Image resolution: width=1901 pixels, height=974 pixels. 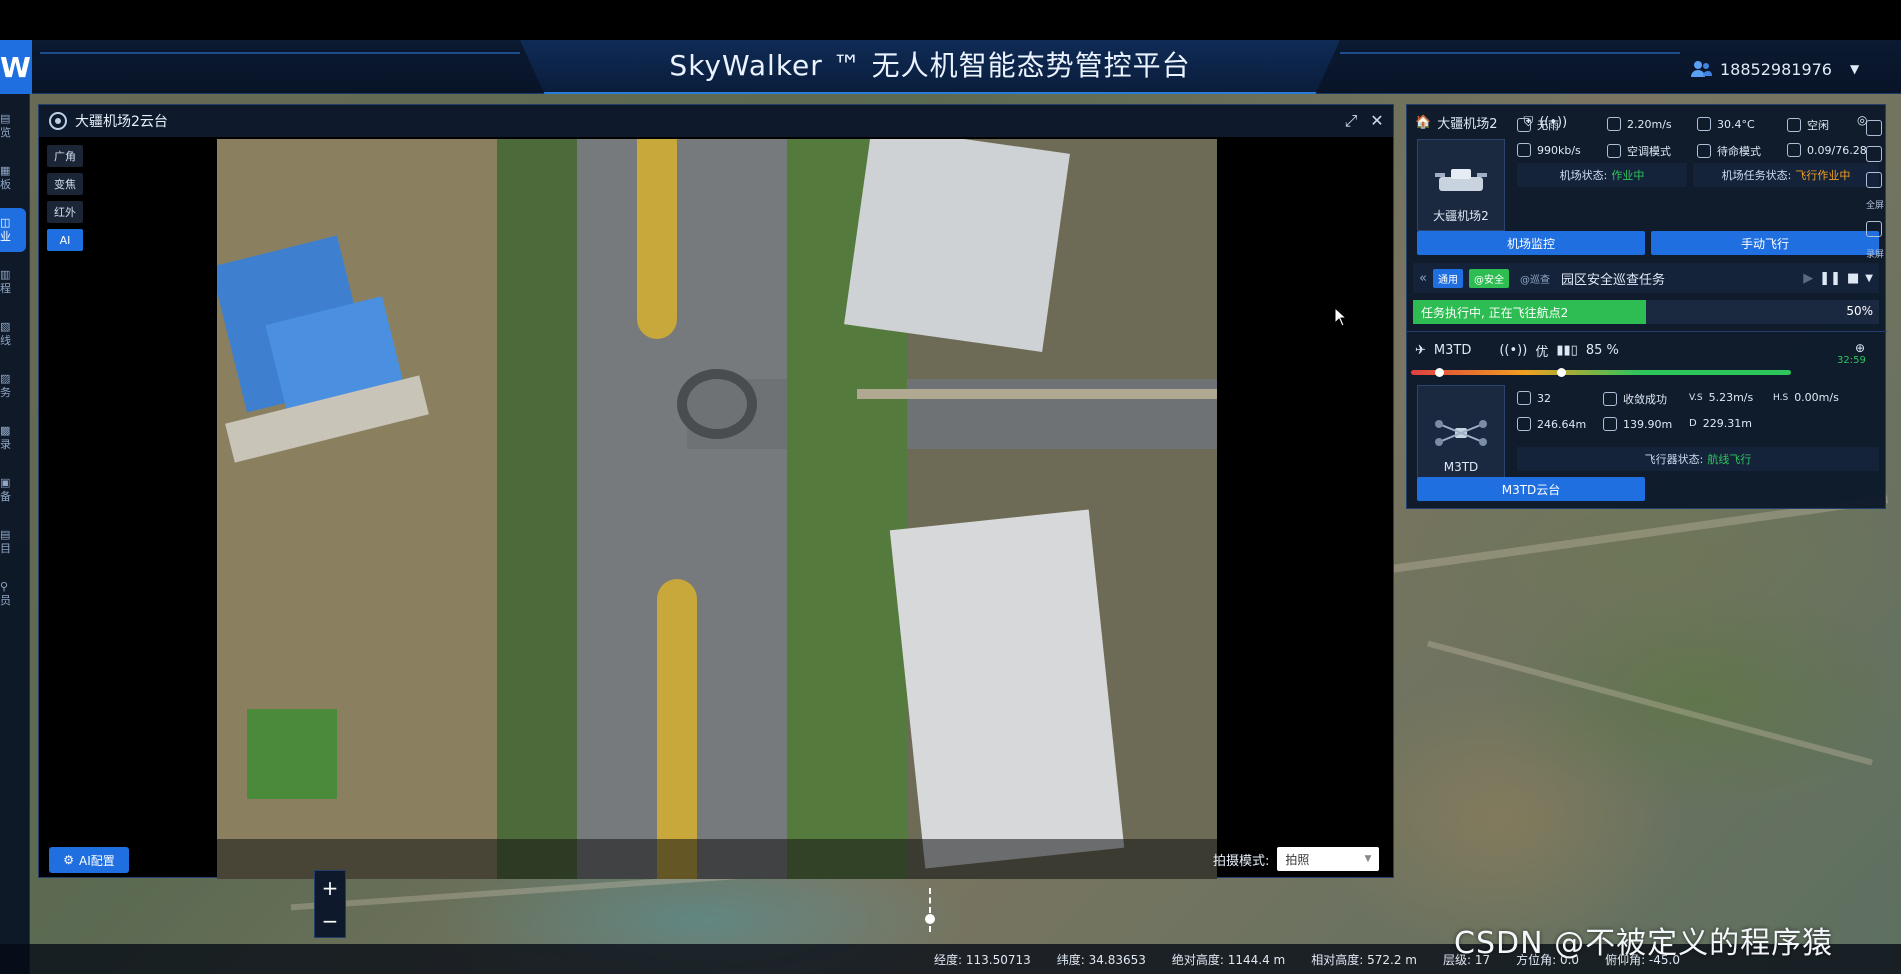 I want to click on side-label-record: 录屏, so click(x=1874, y=255).